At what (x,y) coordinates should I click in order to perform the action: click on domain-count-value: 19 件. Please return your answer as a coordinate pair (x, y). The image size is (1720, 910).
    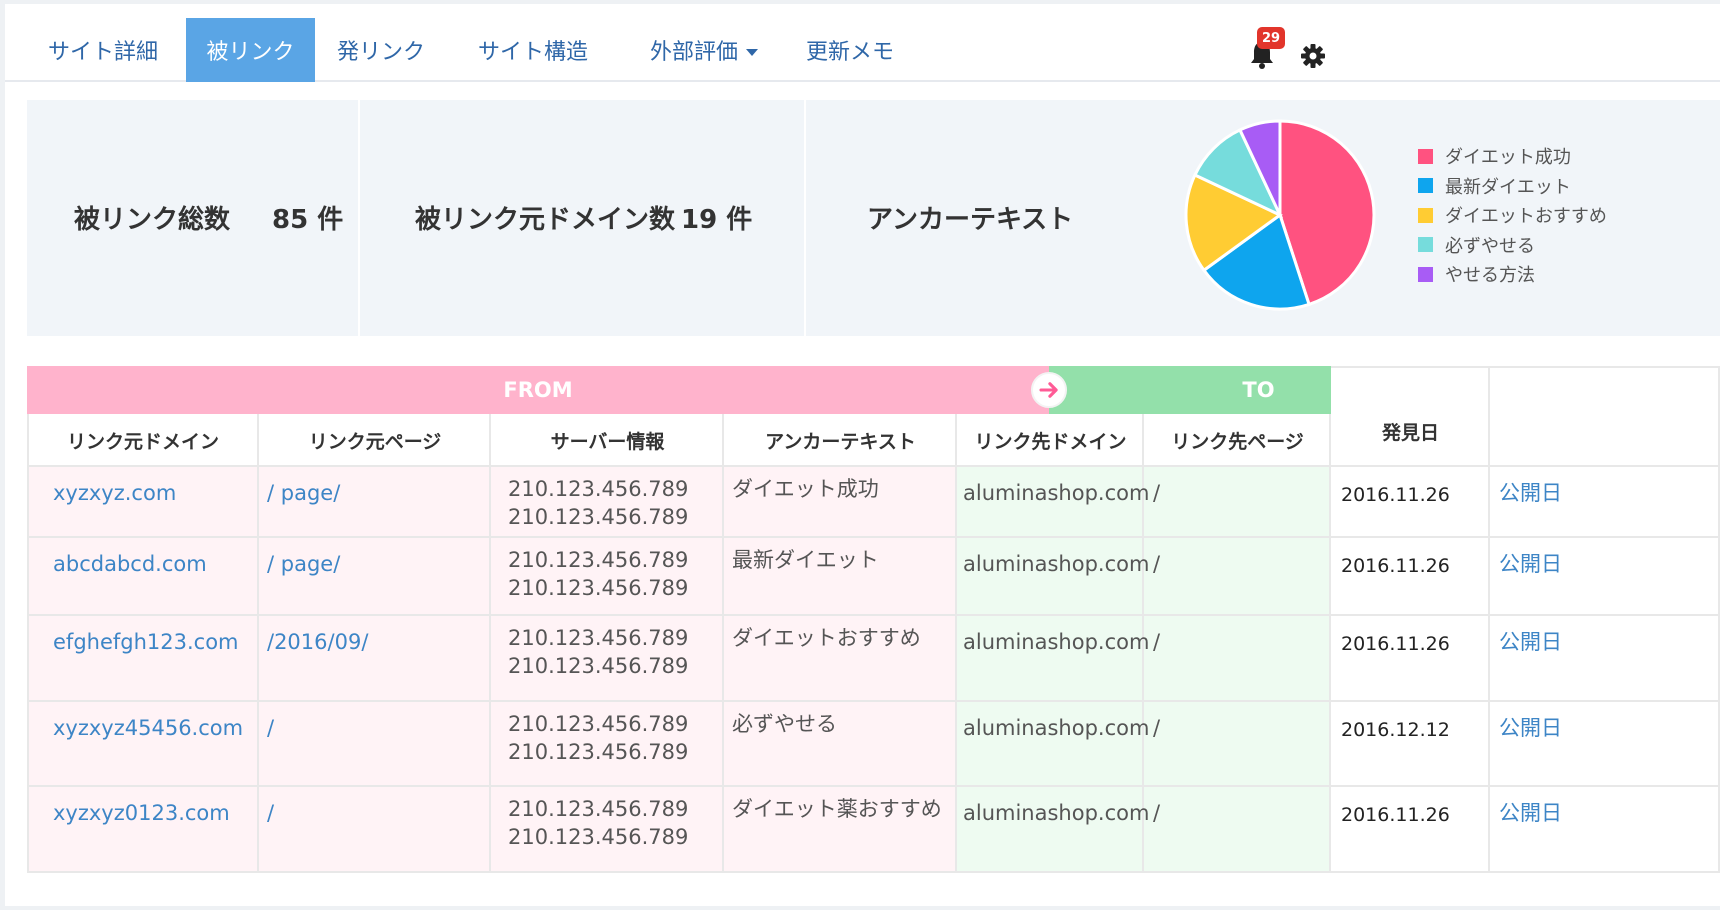
    Looking at the image, I should click on (717, 219).